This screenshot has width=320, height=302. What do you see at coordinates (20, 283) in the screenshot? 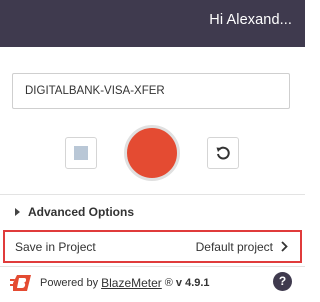
I see `blazemeter-logo-icon` at bounding box center [20, 283].